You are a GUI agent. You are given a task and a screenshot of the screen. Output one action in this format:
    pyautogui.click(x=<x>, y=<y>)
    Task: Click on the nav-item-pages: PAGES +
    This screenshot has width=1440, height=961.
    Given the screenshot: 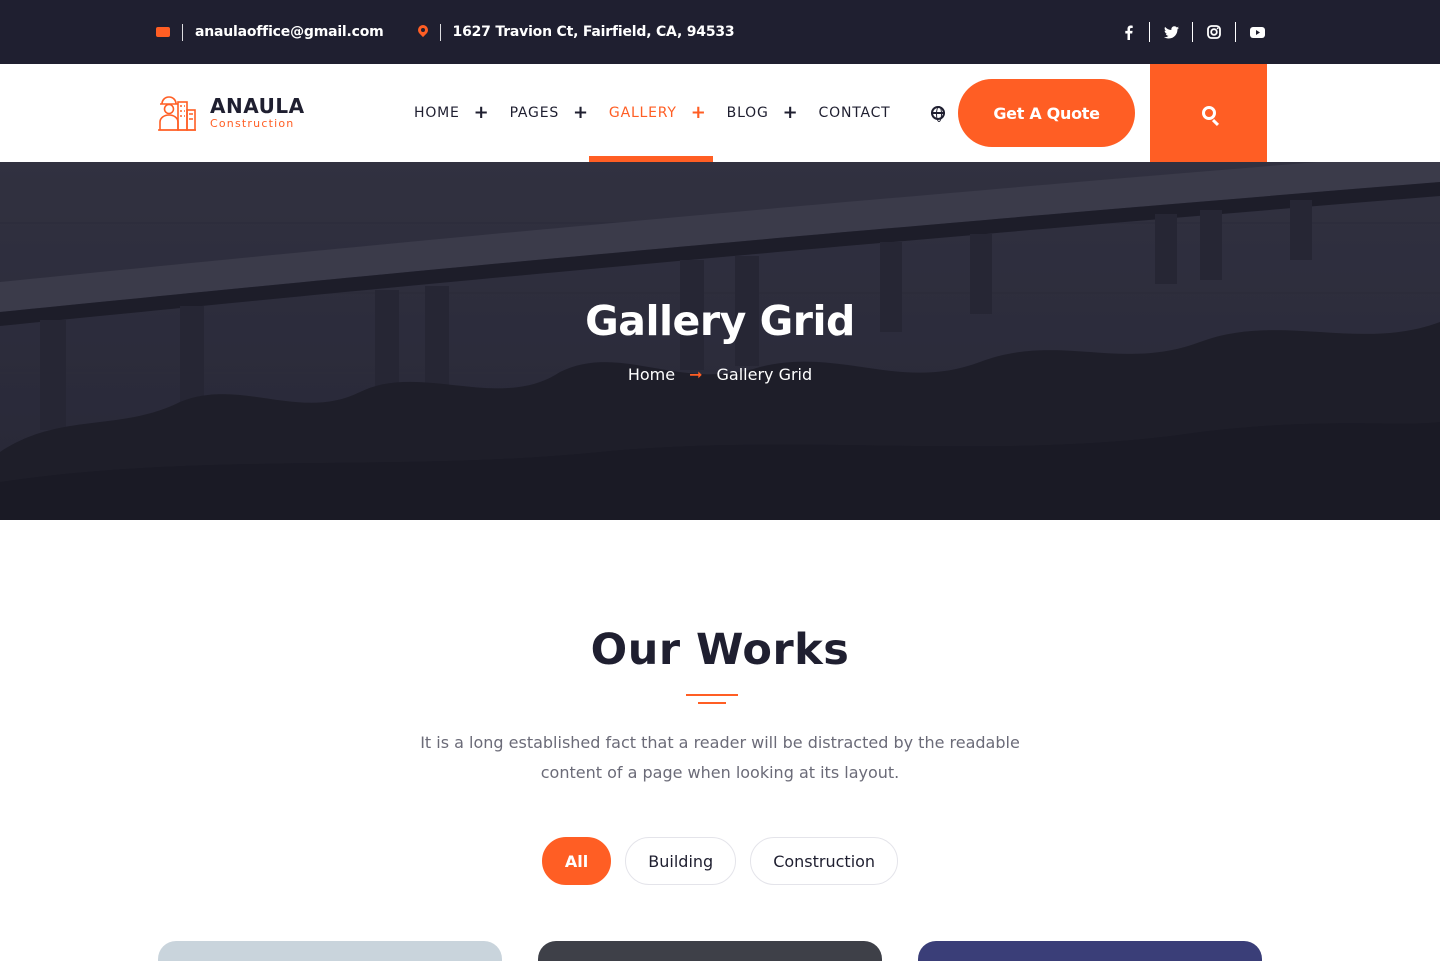 What is the action you would take?
    pyautogui.click(x=549, y=113)
    